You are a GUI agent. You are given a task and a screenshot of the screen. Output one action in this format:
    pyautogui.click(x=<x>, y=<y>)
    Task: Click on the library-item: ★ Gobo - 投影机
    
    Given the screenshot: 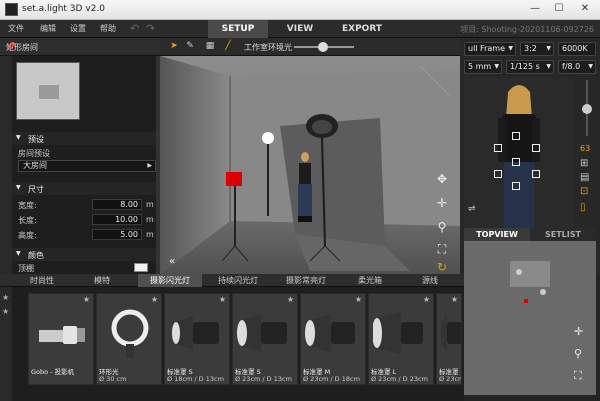 What is the action you would take?
    pyautogui.click(x=61, y=339)
    